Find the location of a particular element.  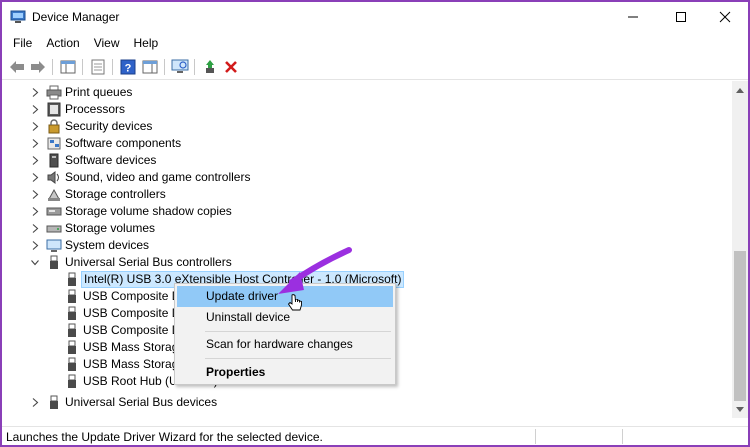

forward-button is located at coordinates (38, 67).